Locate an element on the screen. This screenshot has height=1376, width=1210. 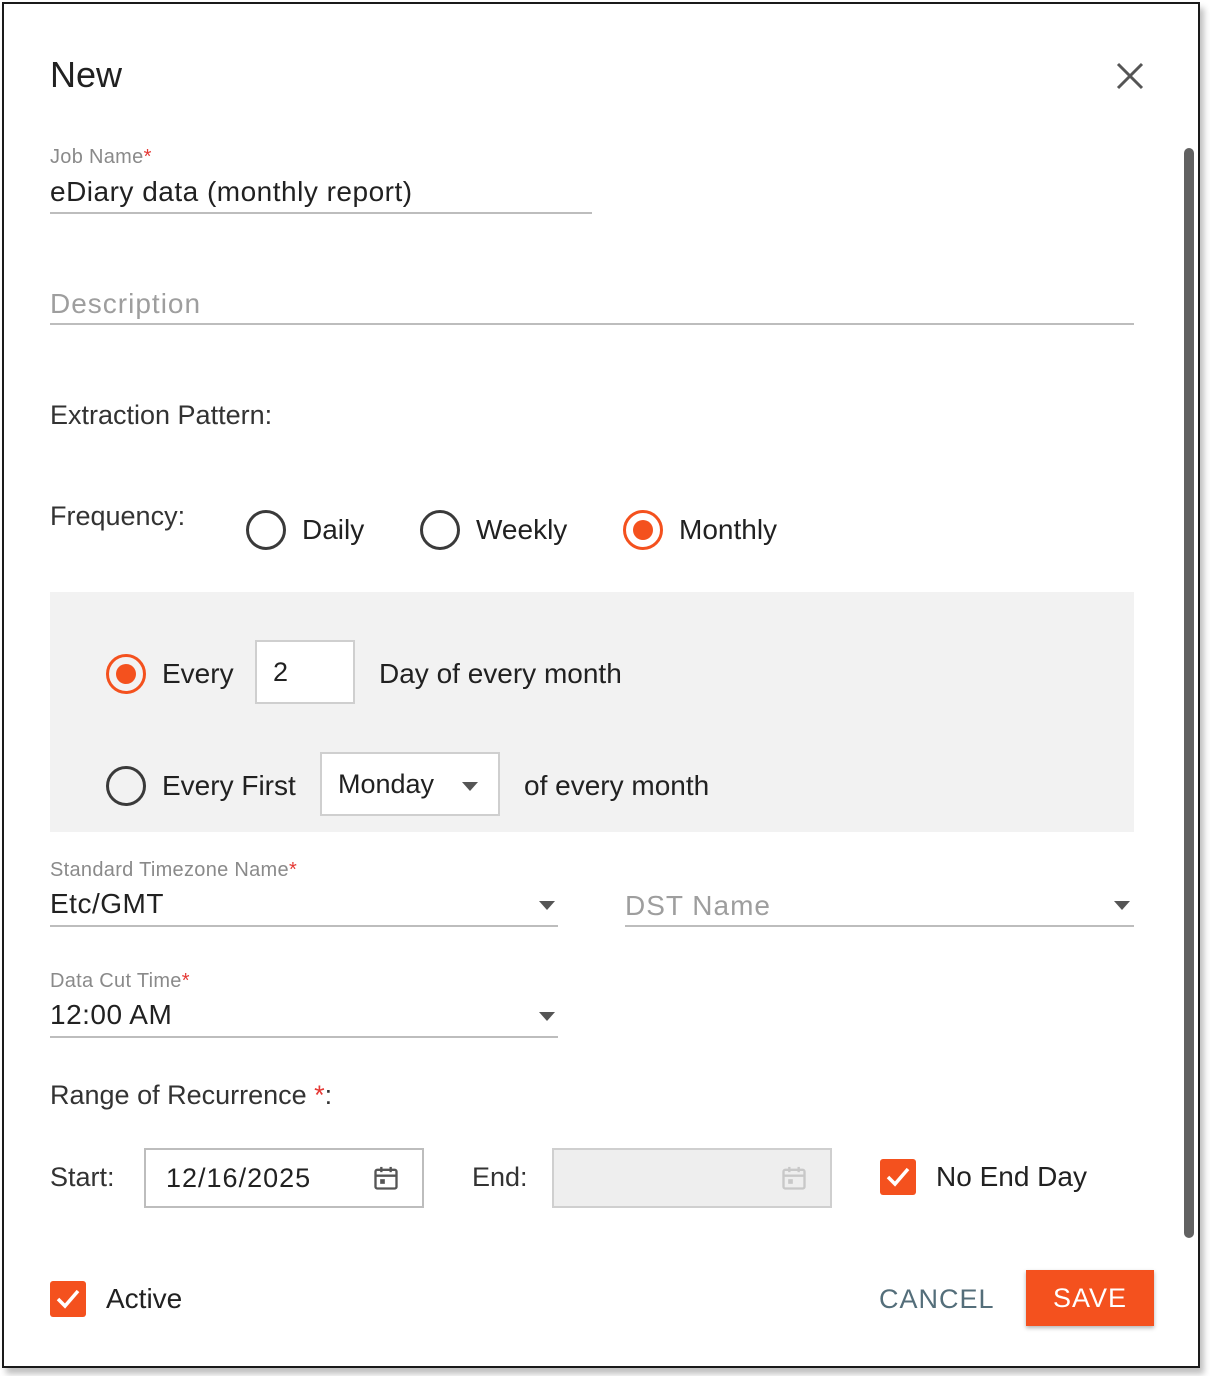
frequency-weekly-radio is located at coordinates (440, 530).